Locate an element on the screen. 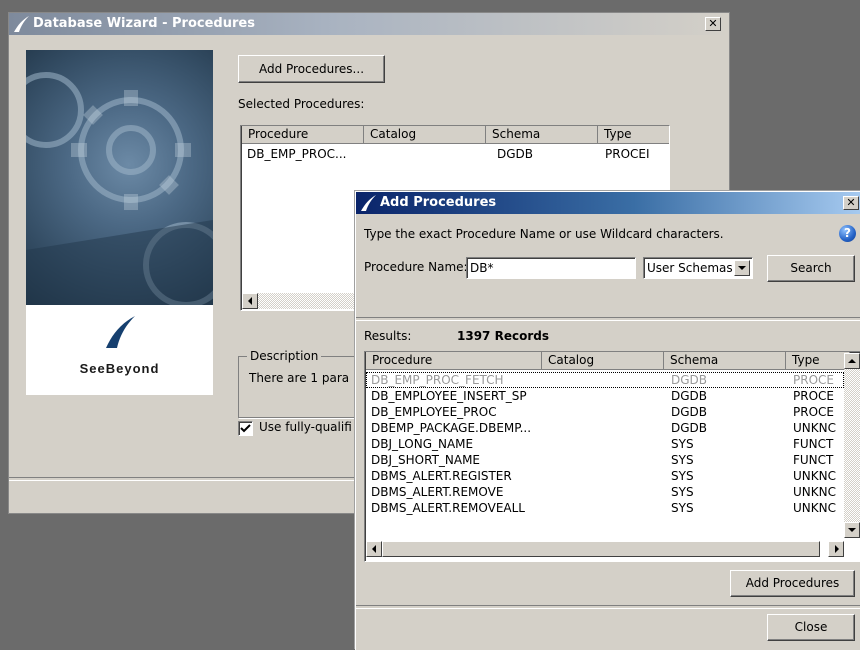 The width and height of the screenshot is (860, 650). results-count: 1397 Records is located at coordinates (503, 336).